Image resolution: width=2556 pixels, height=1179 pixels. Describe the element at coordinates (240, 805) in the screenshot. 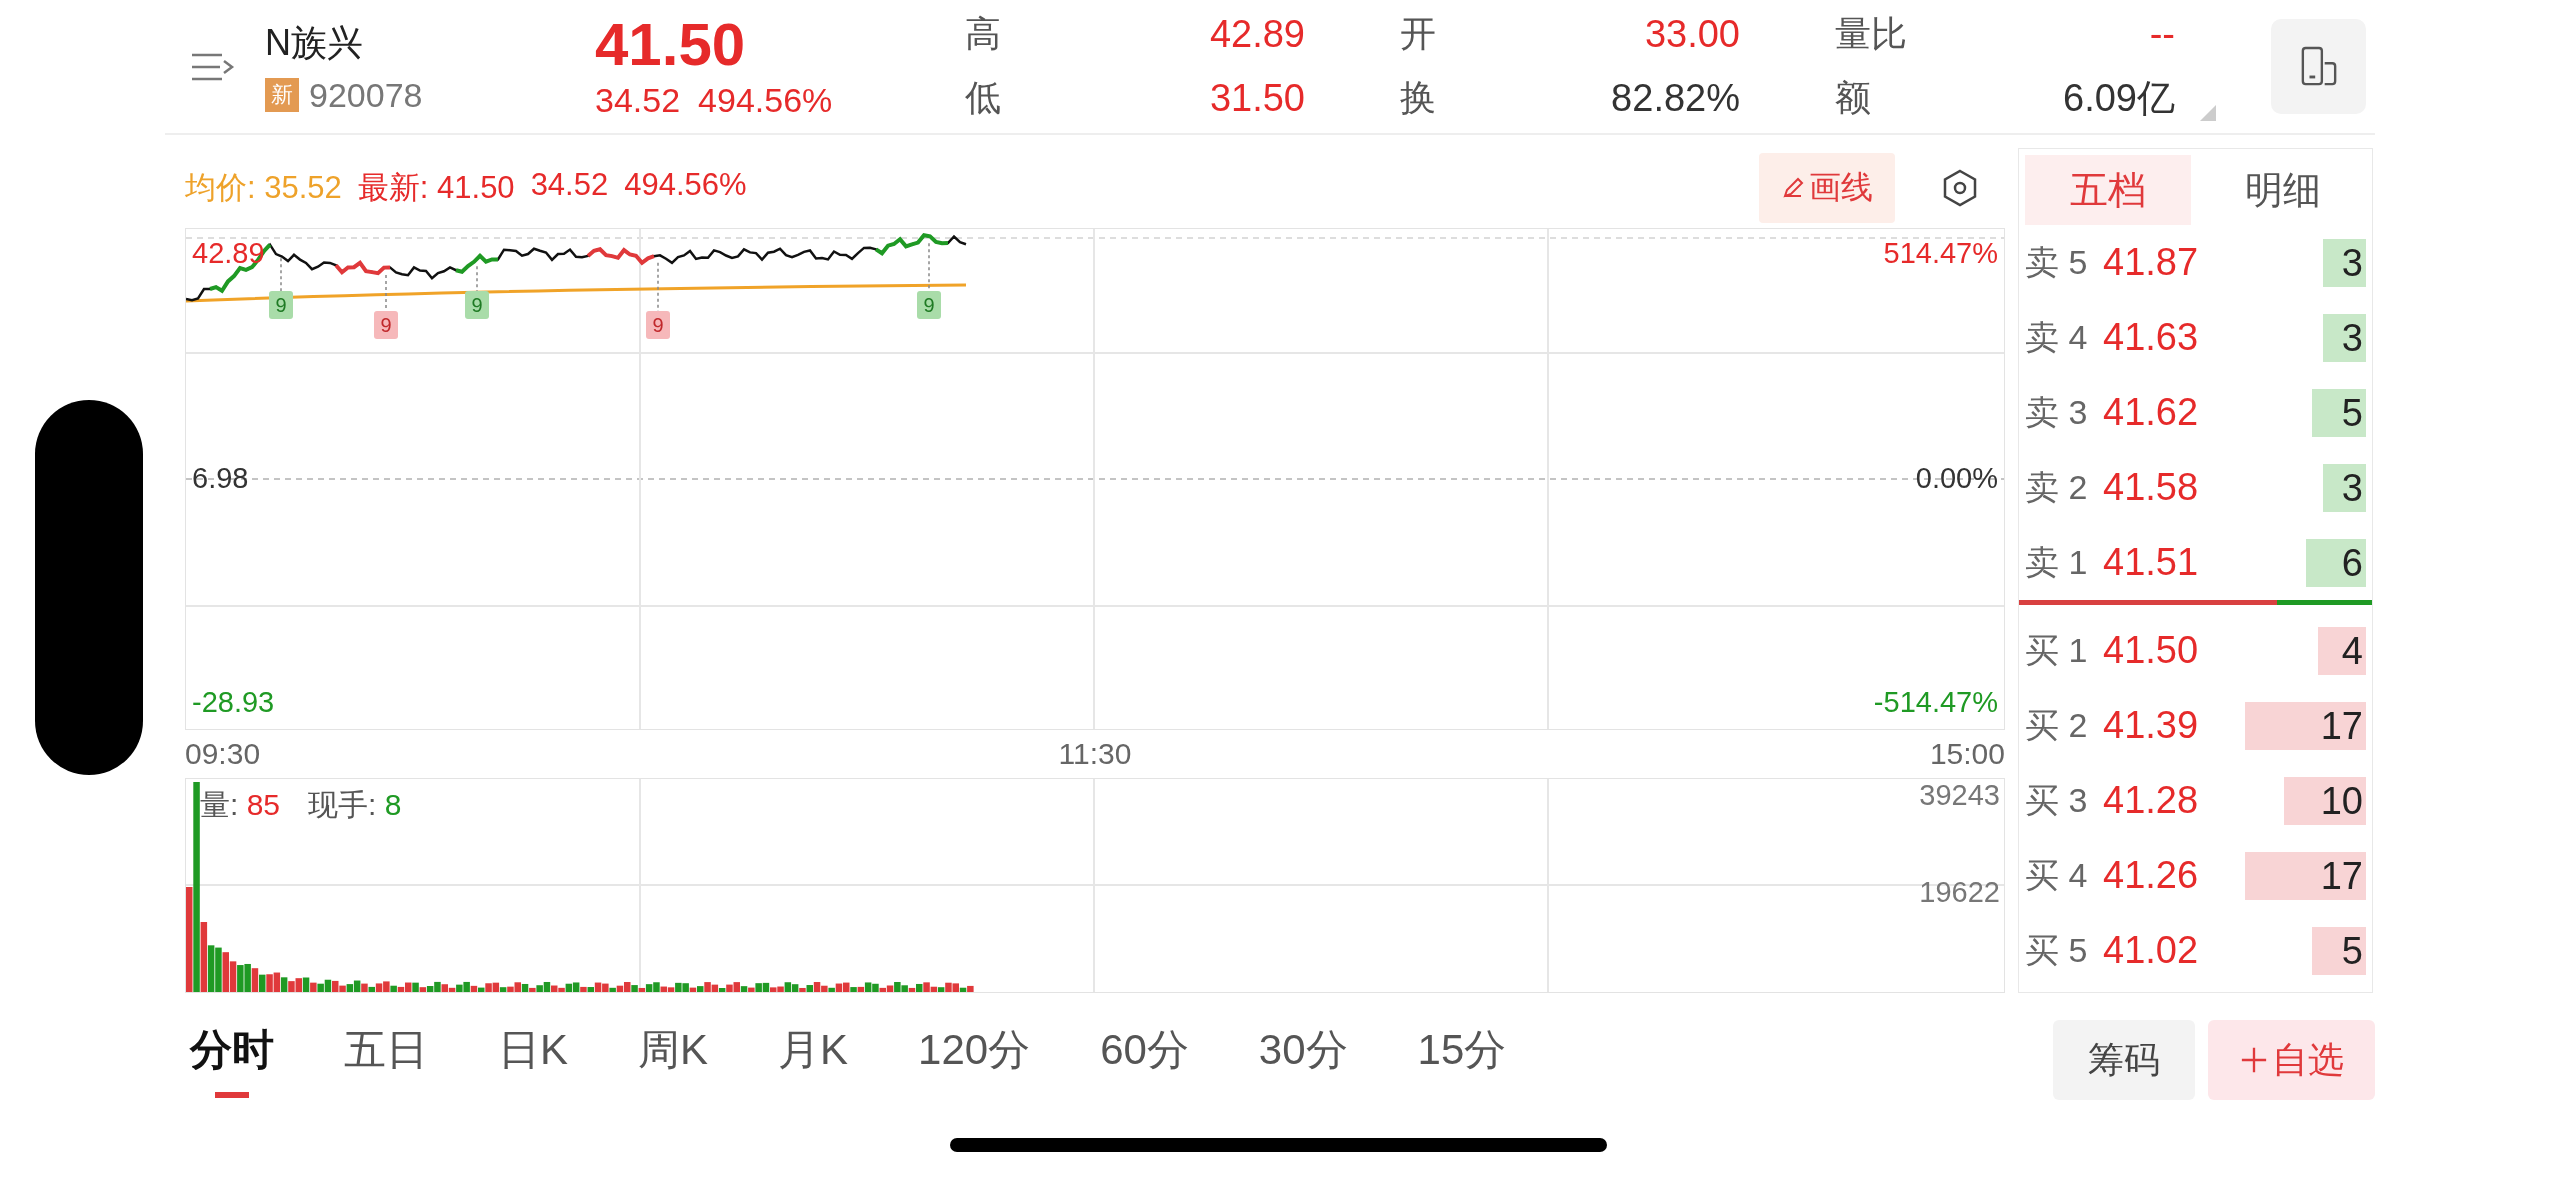

I see `volume-legend-text: 量: 85` at that location.